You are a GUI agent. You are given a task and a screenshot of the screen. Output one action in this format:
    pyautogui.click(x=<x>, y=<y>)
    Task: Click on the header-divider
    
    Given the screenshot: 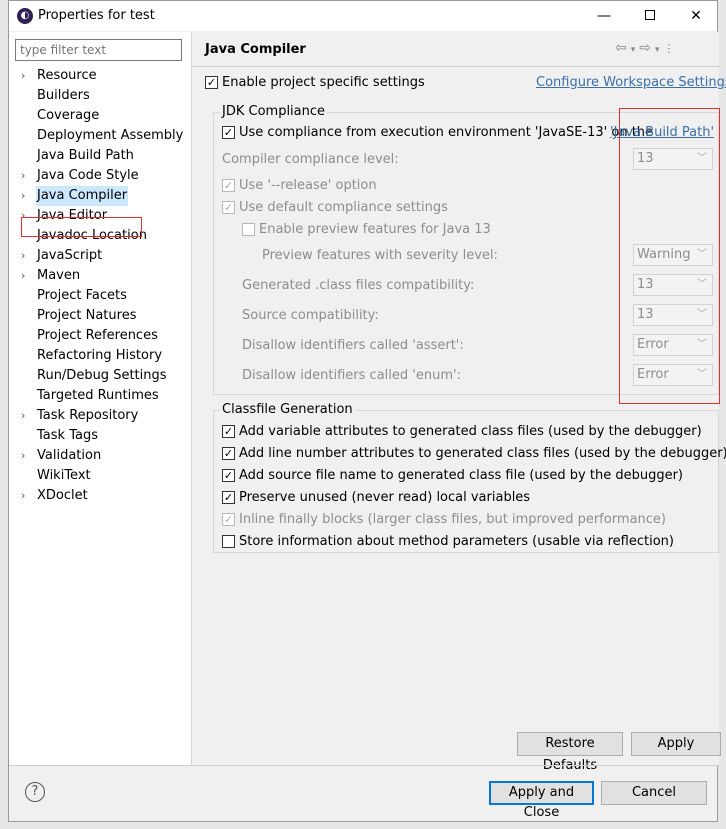 What is the action you would take?
    pyautogui.click(x=456, y=66)
    